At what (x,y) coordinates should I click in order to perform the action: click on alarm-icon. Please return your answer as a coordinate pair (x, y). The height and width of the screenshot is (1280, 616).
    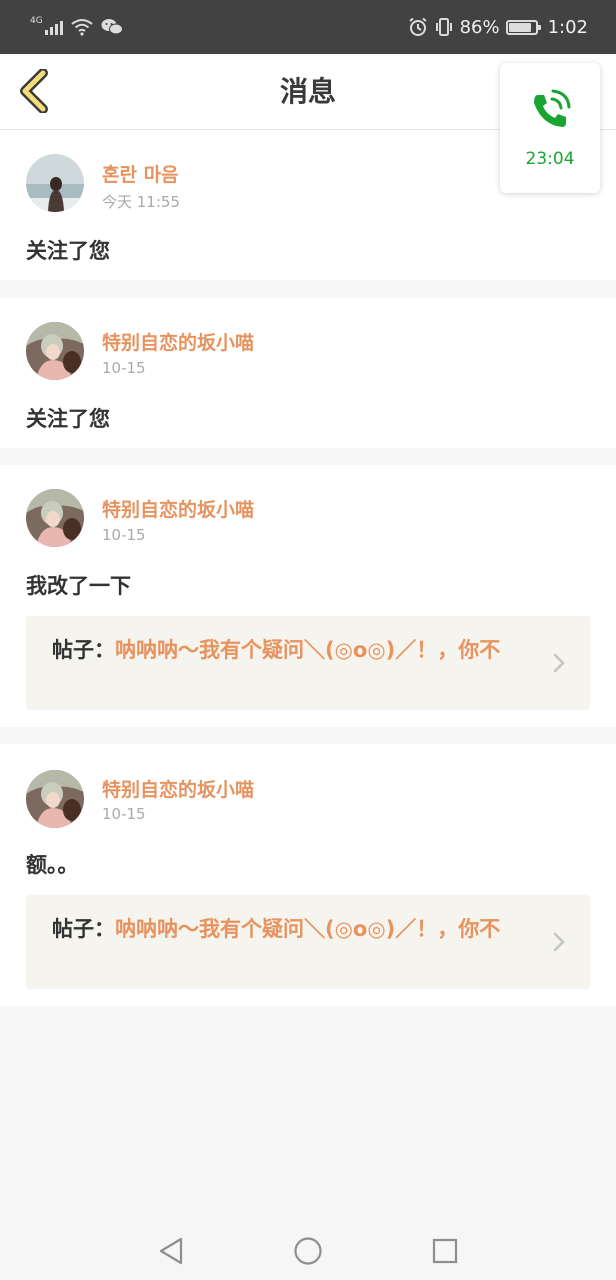
    Looking at the image, I should click on (418, 27).